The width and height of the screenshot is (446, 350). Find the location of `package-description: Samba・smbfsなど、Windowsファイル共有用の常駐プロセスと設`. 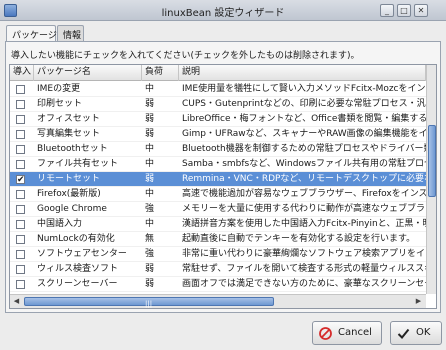

package-description: Samba・smbfsなど、Windowsファイル共有用の常駐プロセスと設 is located at coordinates (304, 164).